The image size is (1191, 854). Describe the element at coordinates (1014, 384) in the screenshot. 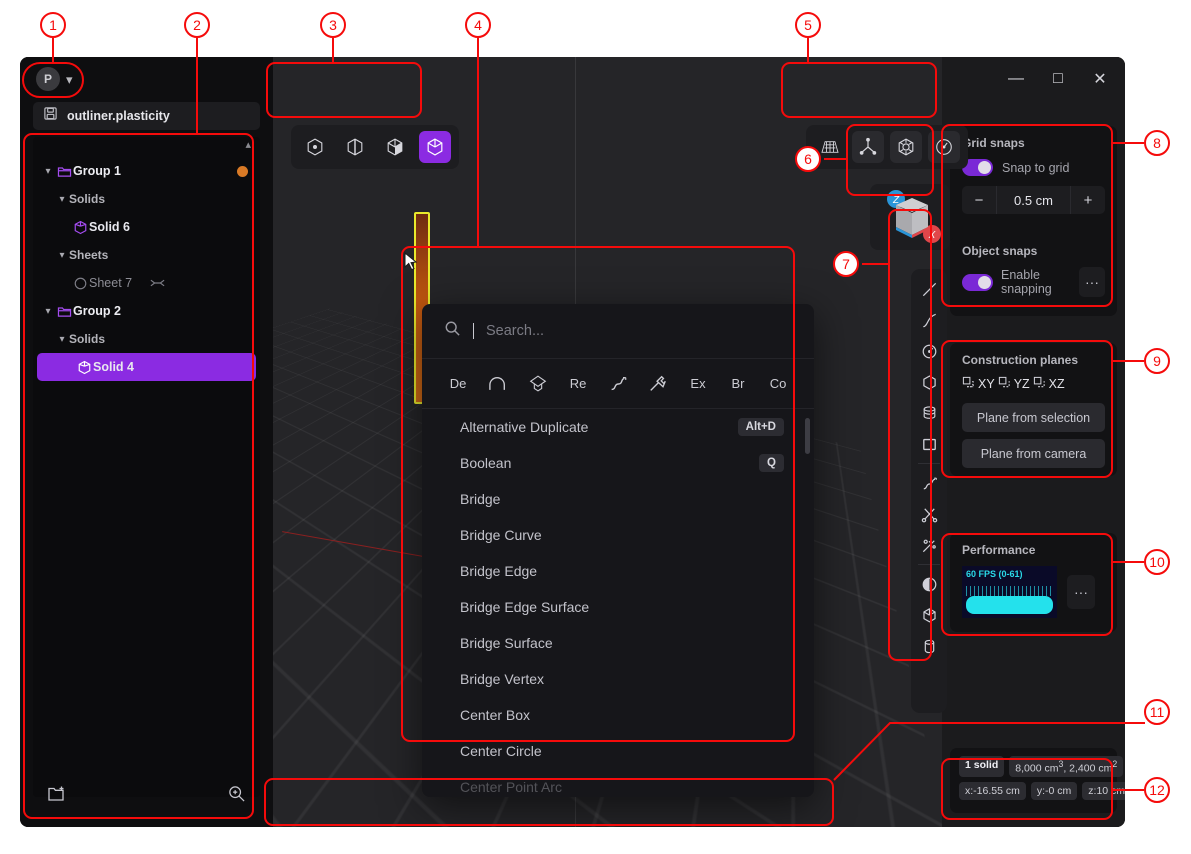

I see `plane-yz-button: YZ` at that location.